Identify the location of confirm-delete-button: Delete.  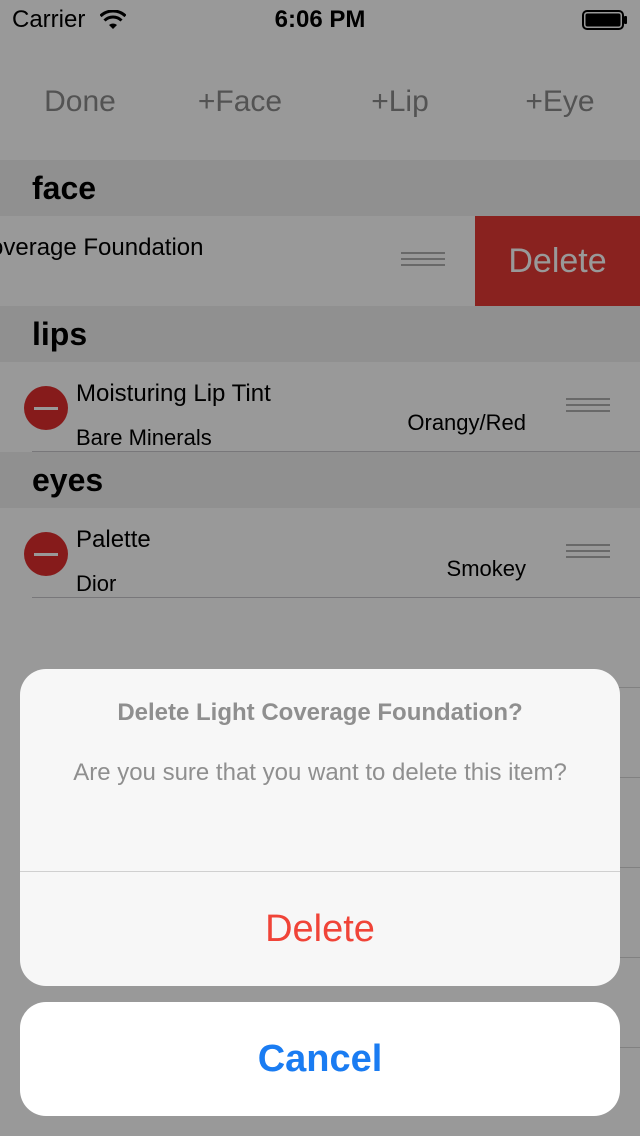
(320, 929).